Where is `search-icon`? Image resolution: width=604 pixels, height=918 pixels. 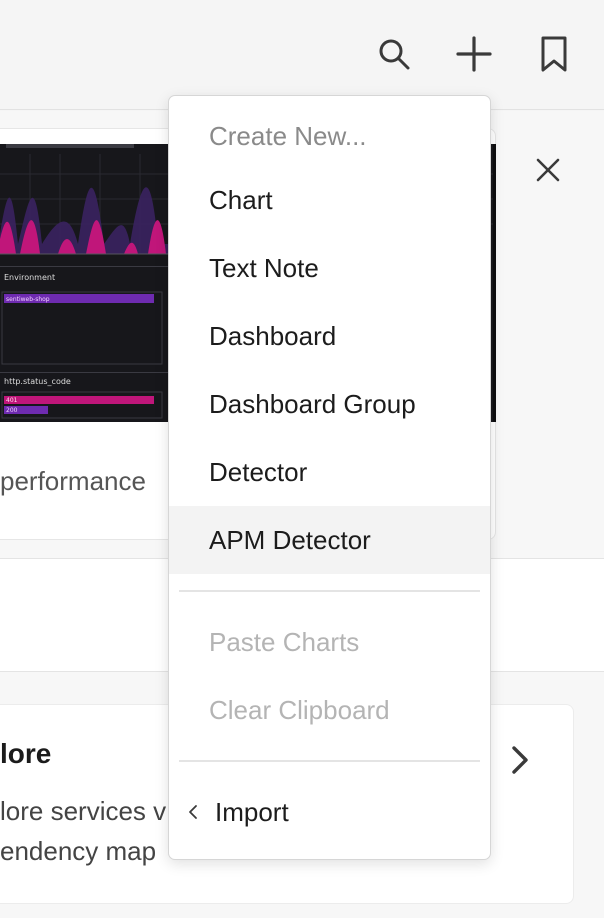 search-icon is located at coordinates (394, 54).